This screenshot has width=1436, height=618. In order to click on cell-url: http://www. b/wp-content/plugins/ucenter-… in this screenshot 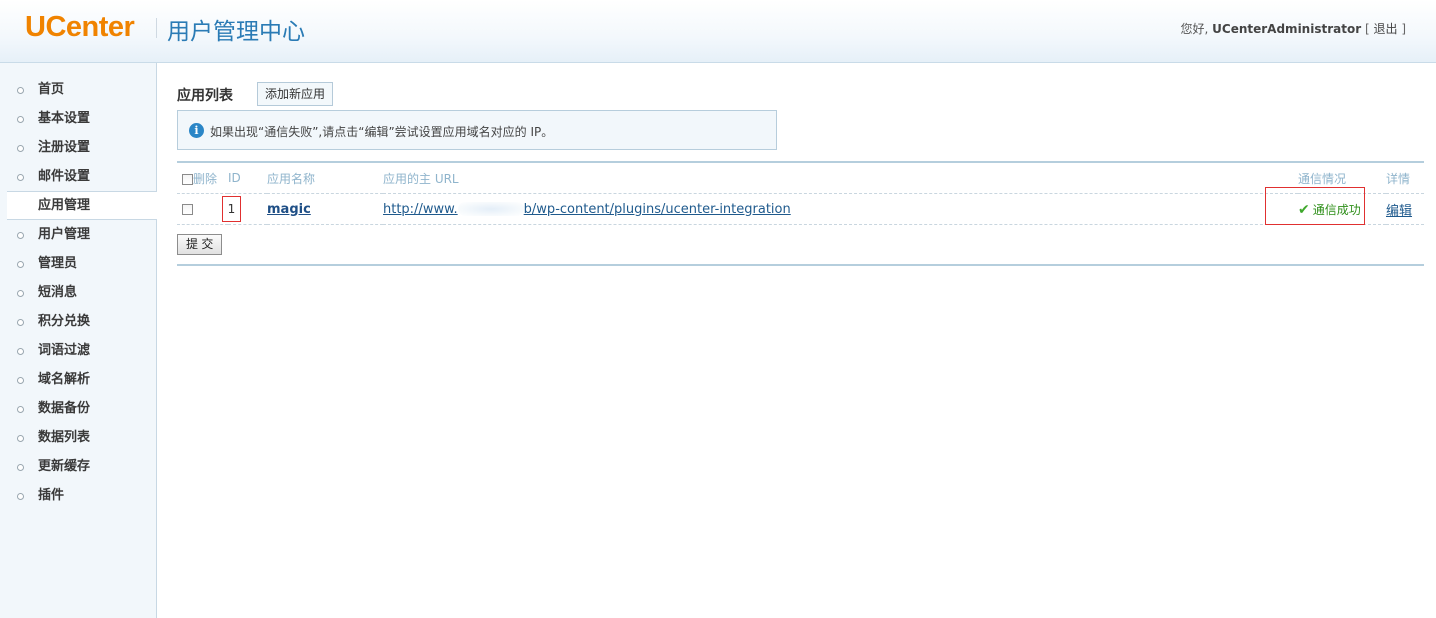, I will do `click(840, 209)`.